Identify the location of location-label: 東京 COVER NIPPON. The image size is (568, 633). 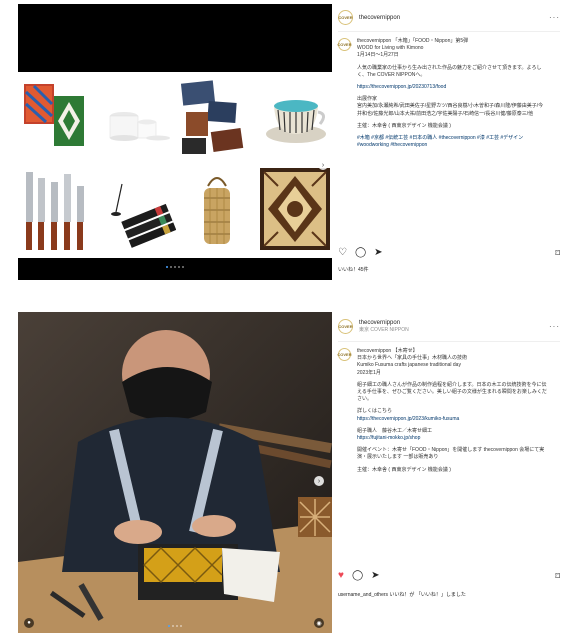
(384, 329).